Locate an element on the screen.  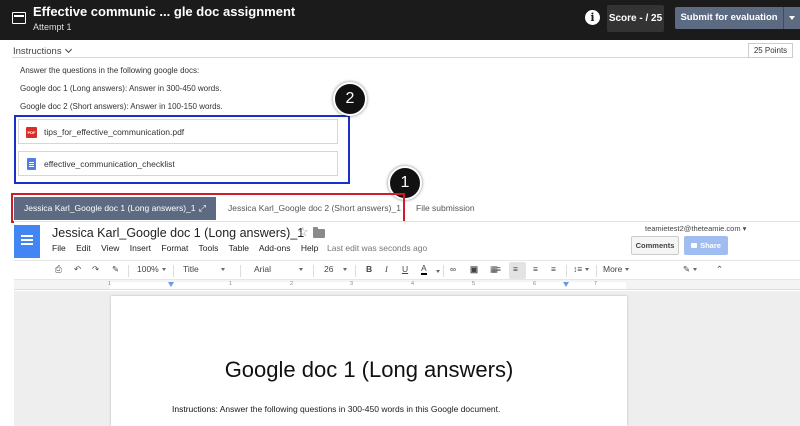
ruler-number: 2 is located at coordinates (292, 284).